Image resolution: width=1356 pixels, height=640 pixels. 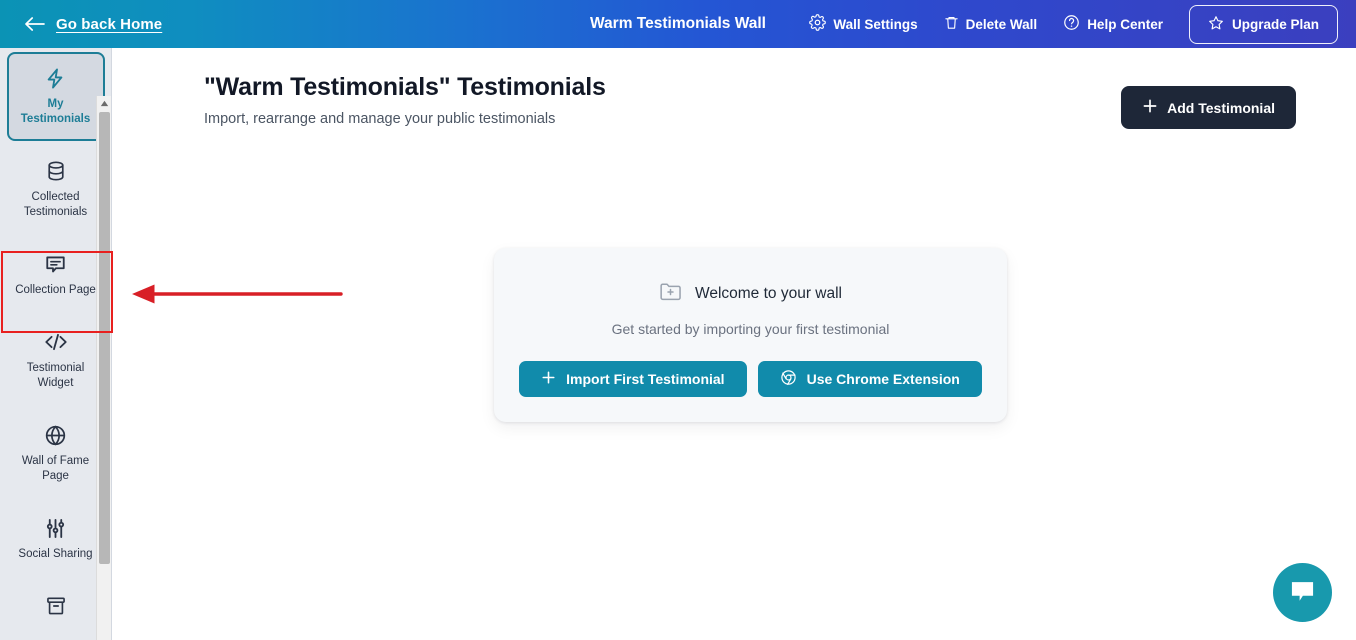 What do you see at coordinates (818, 24) in the screenshot?
I see `gear-icon` at bounding box center [818, 24].